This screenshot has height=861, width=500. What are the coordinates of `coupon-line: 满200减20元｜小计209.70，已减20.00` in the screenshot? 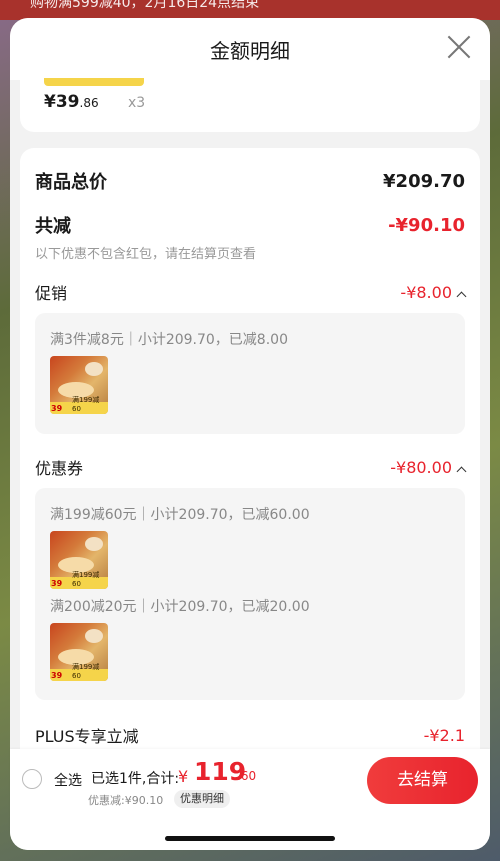 It's located at (180, 607).